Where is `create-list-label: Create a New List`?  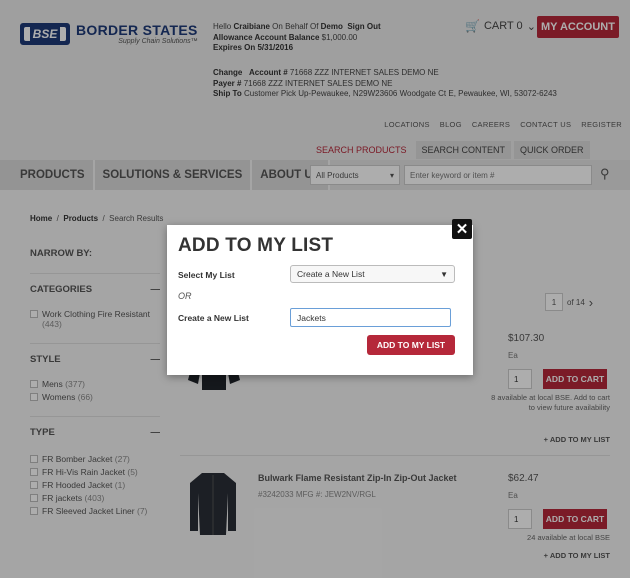
create-list-label: Create a New List is located at coordinates (213, 318).